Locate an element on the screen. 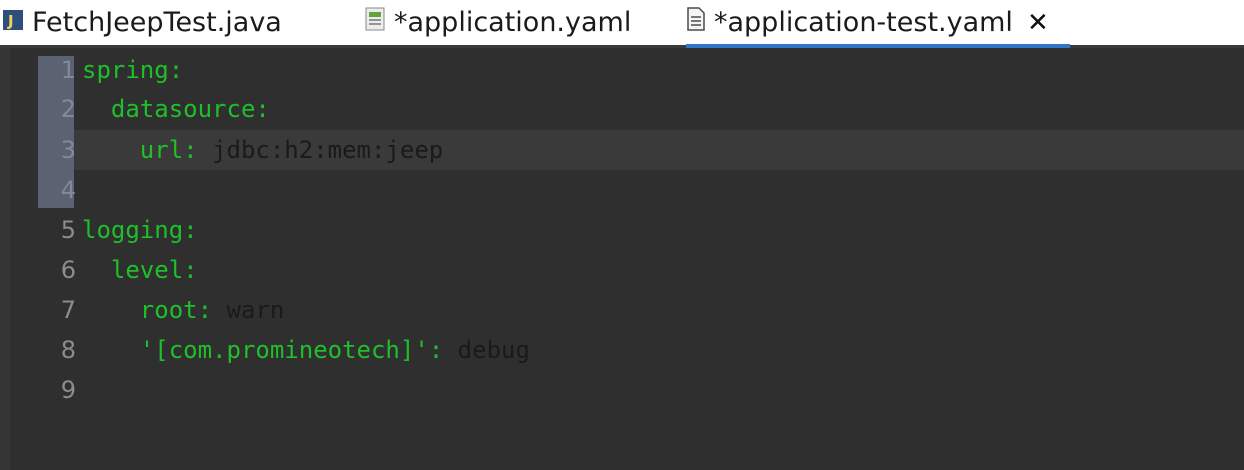  code-text: root: warn is located at coordinates (183, 310).